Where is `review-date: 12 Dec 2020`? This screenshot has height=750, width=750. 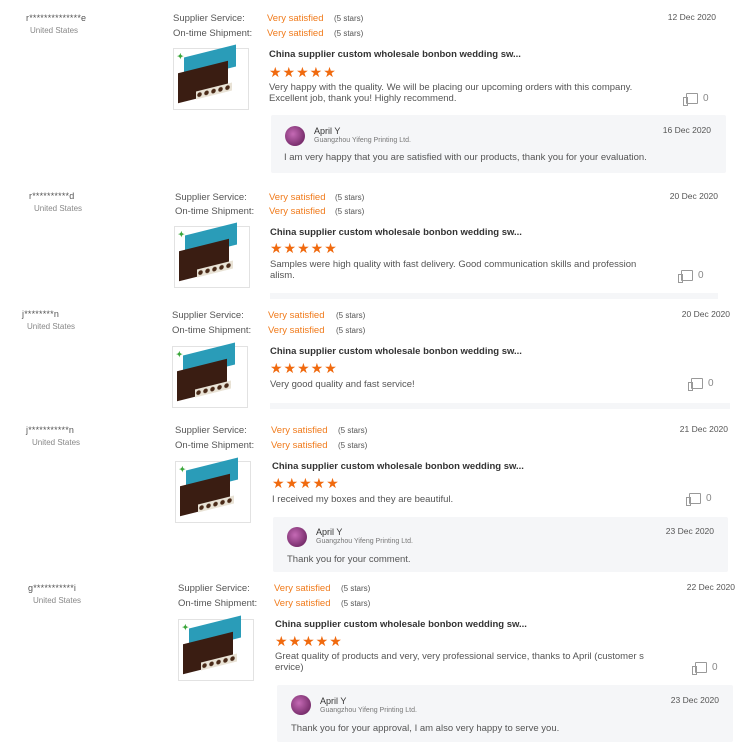 review-date: 12 Dec 2020 is located at coordinates (691, 17).